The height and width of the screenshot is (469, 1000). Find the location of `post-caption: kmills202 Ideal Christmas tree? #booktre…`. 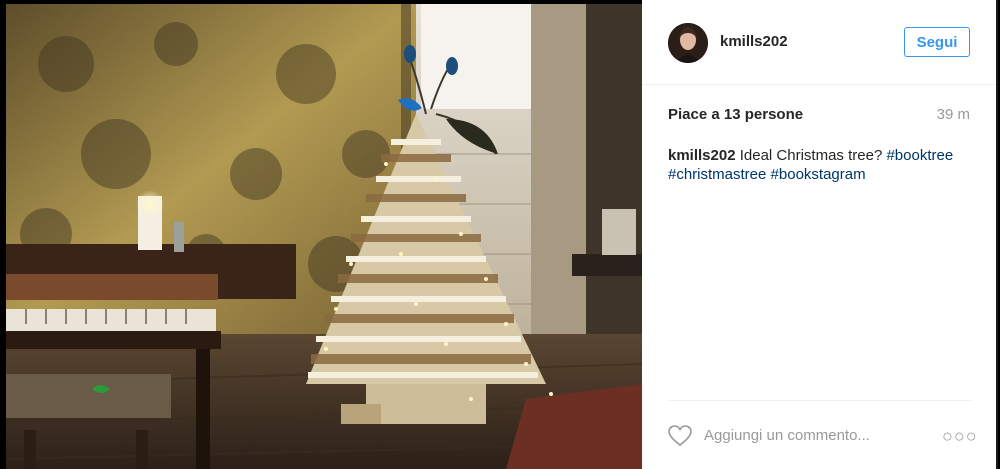

post-caption: kmills202 Ideal Christmas tree? #booktre… is located at coordinates (823, 165).